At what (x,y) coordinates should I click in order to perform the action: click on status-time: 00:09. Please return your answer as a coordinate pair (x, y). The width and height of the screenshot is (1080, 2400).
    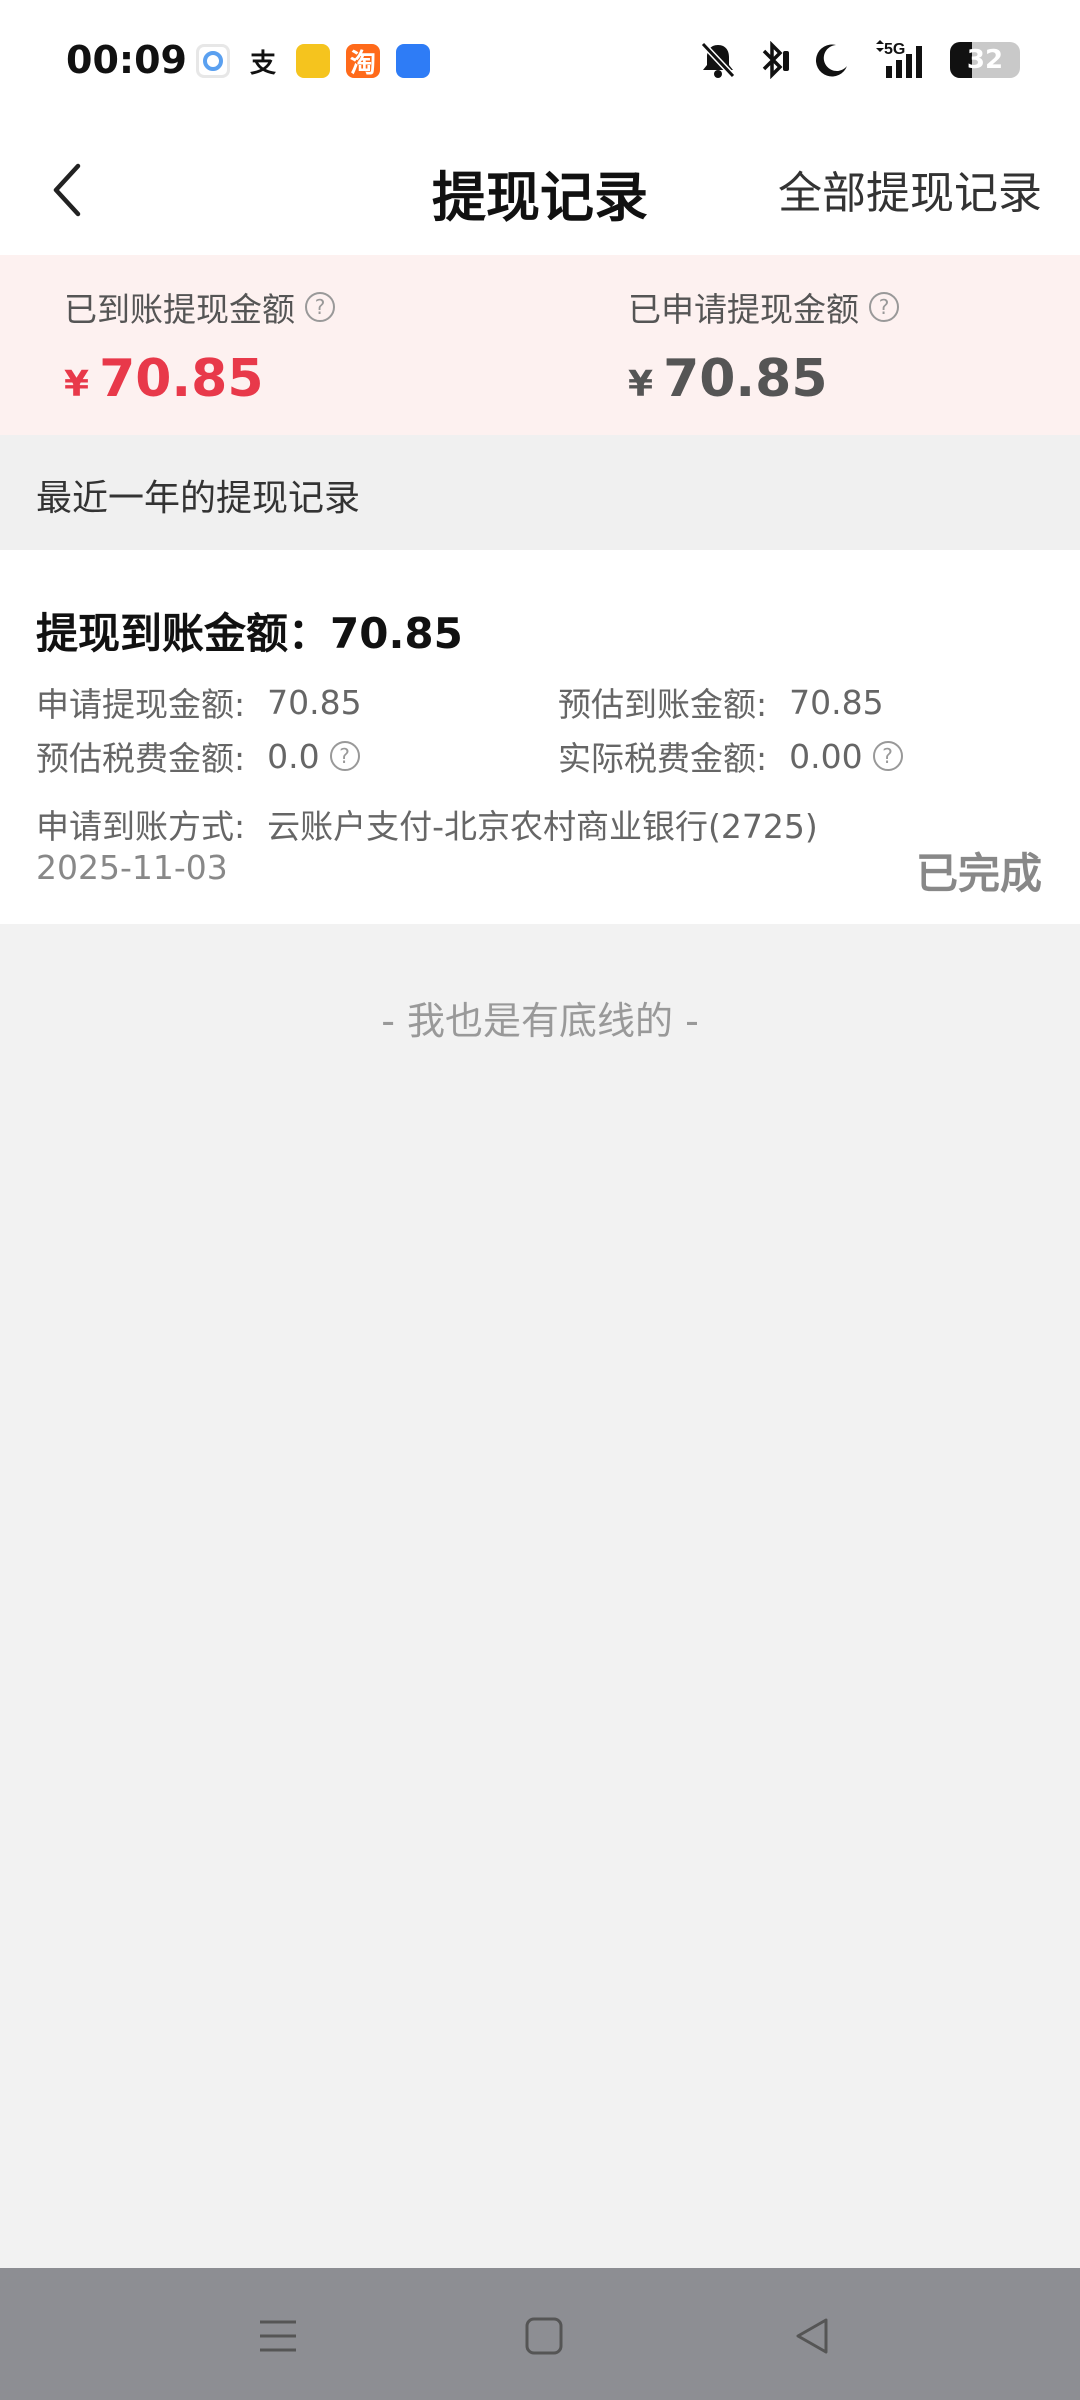
    Looking at the image, I should click on (126, 60).